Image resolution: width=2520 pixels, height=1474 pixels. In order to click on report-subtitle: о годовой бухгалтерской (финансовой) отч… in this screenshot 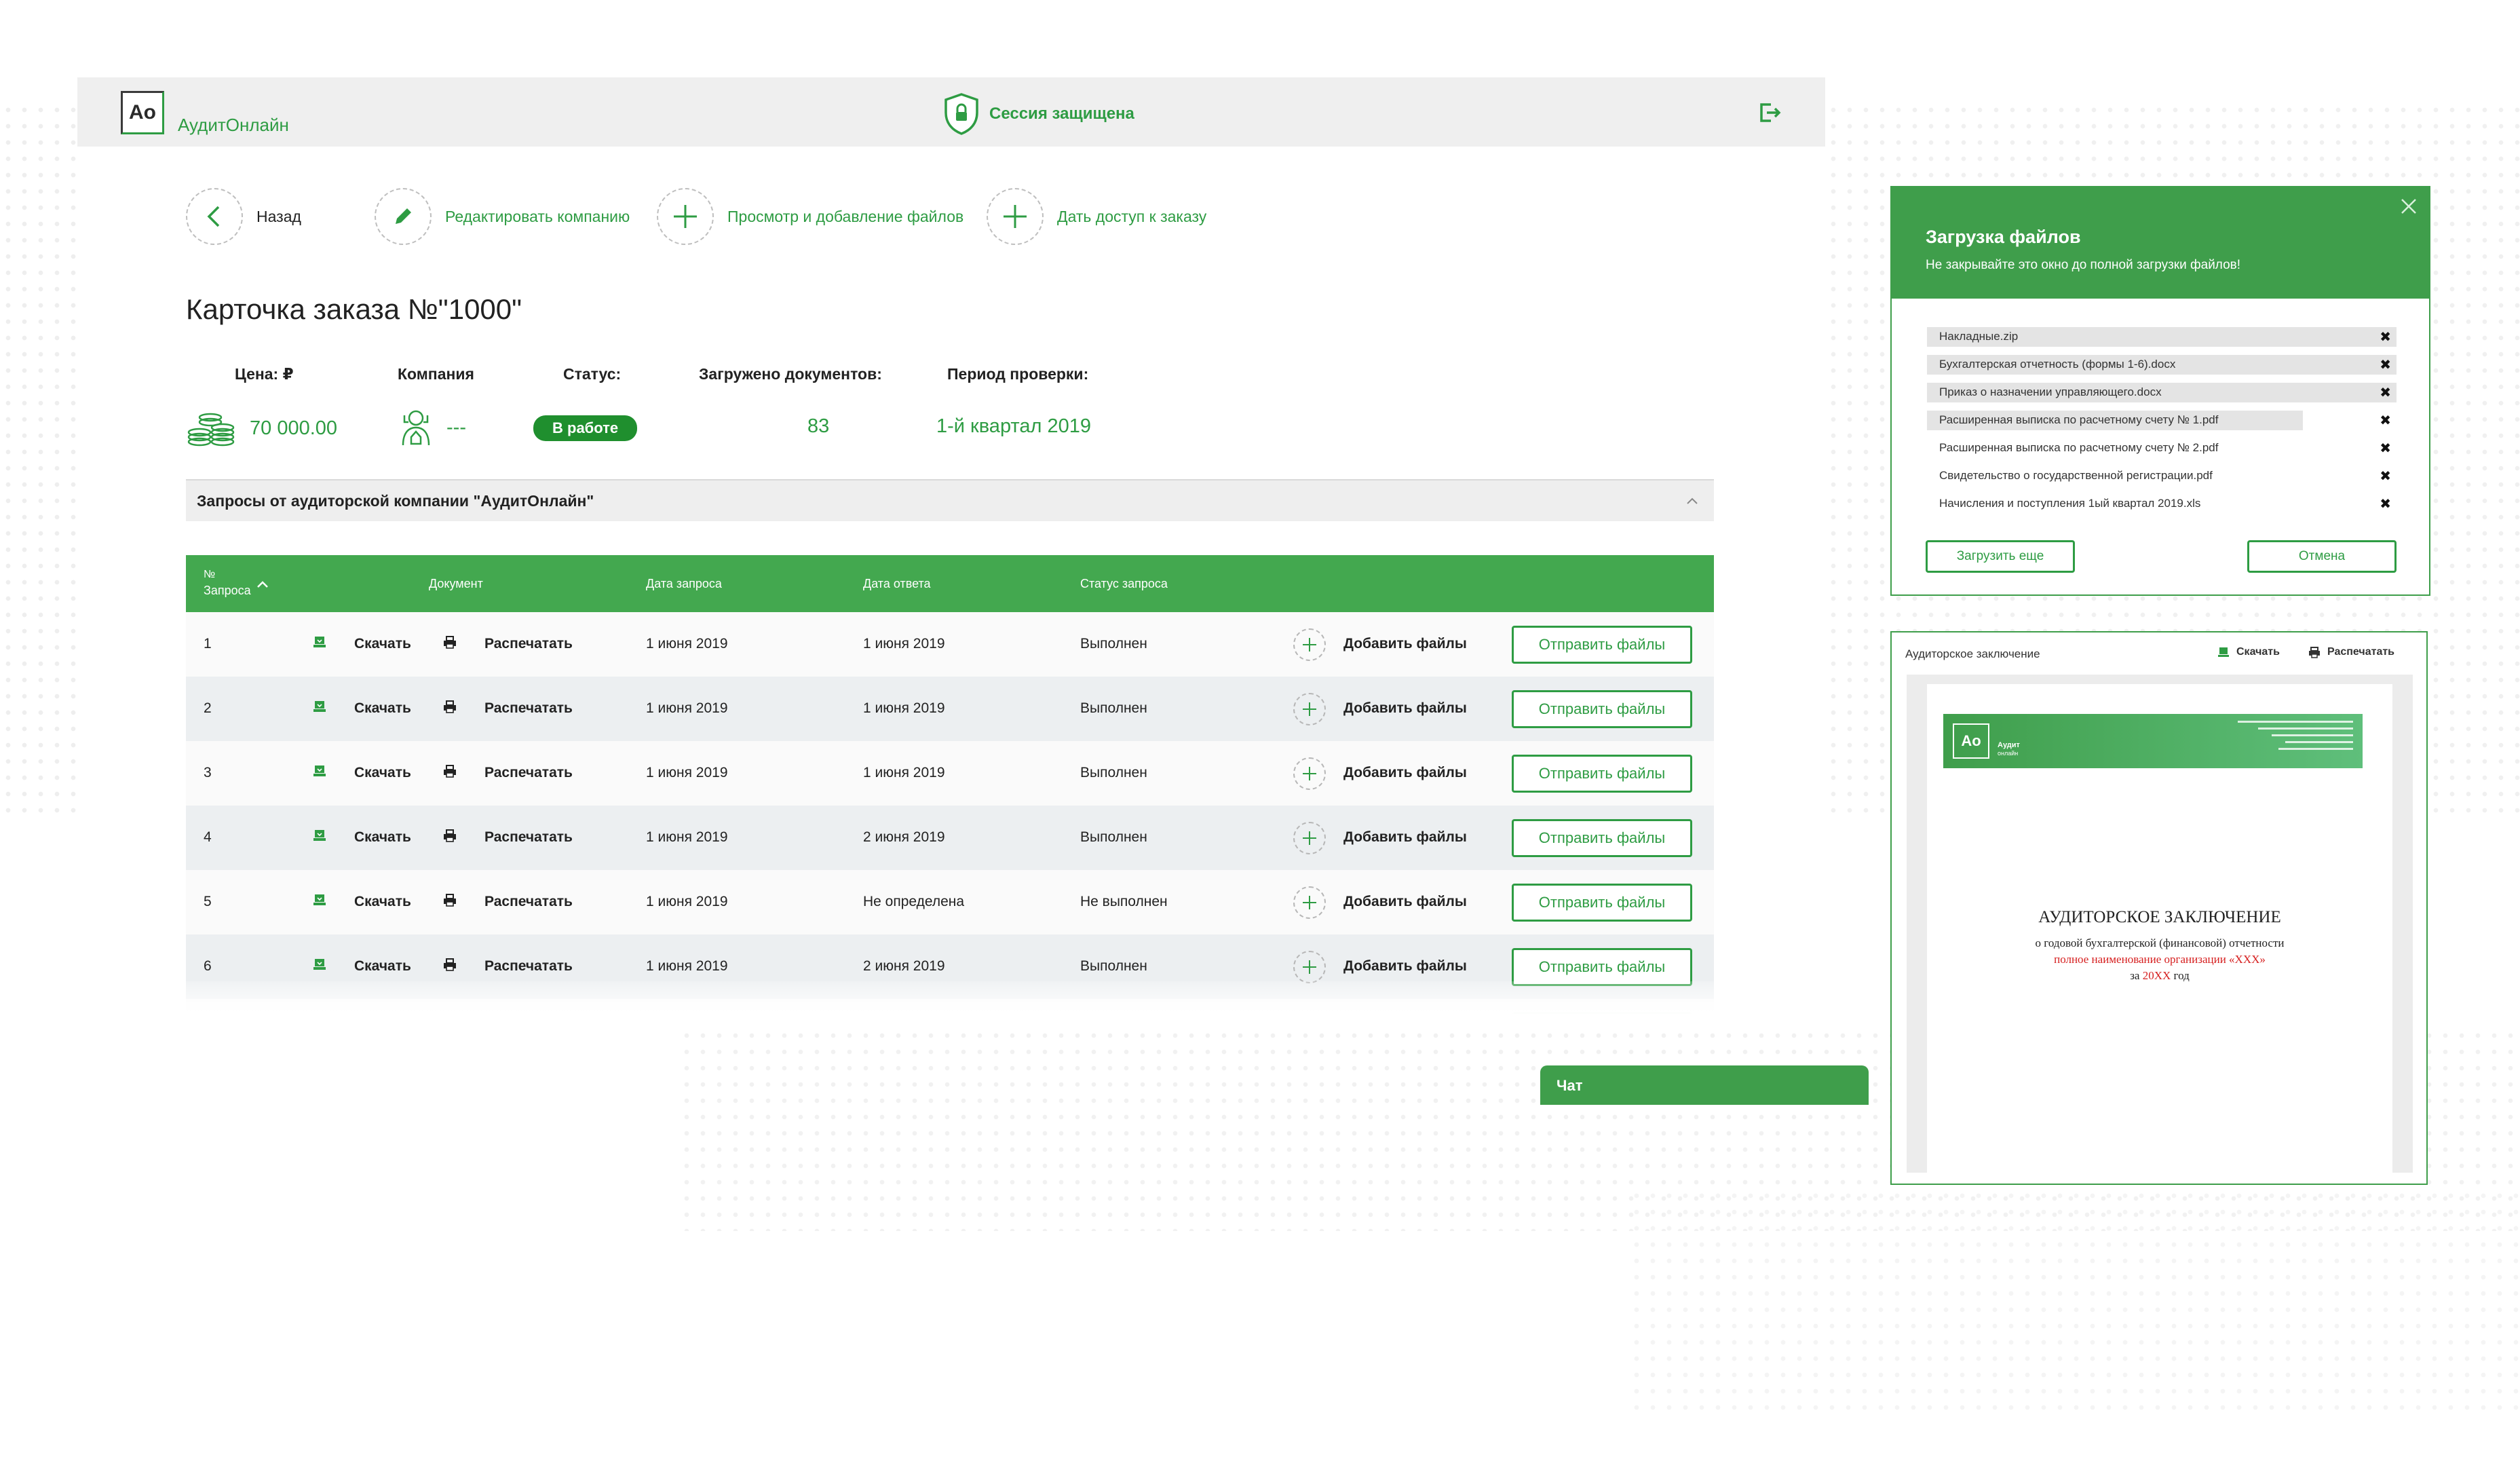, I will do `click(2160, 943)`.